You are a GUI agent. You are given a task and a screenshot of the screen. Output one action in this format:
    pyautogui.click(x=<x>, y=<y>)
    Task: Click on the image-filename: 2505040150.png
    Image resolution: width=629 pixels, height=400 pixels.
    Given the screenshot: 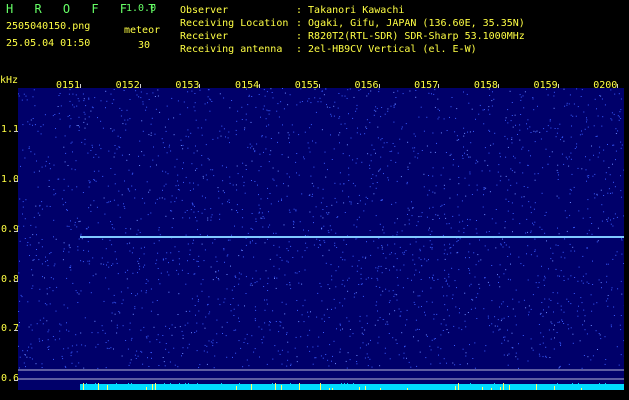 What is the action you would take?
    pyautogui.click(x=48, y=26)
    